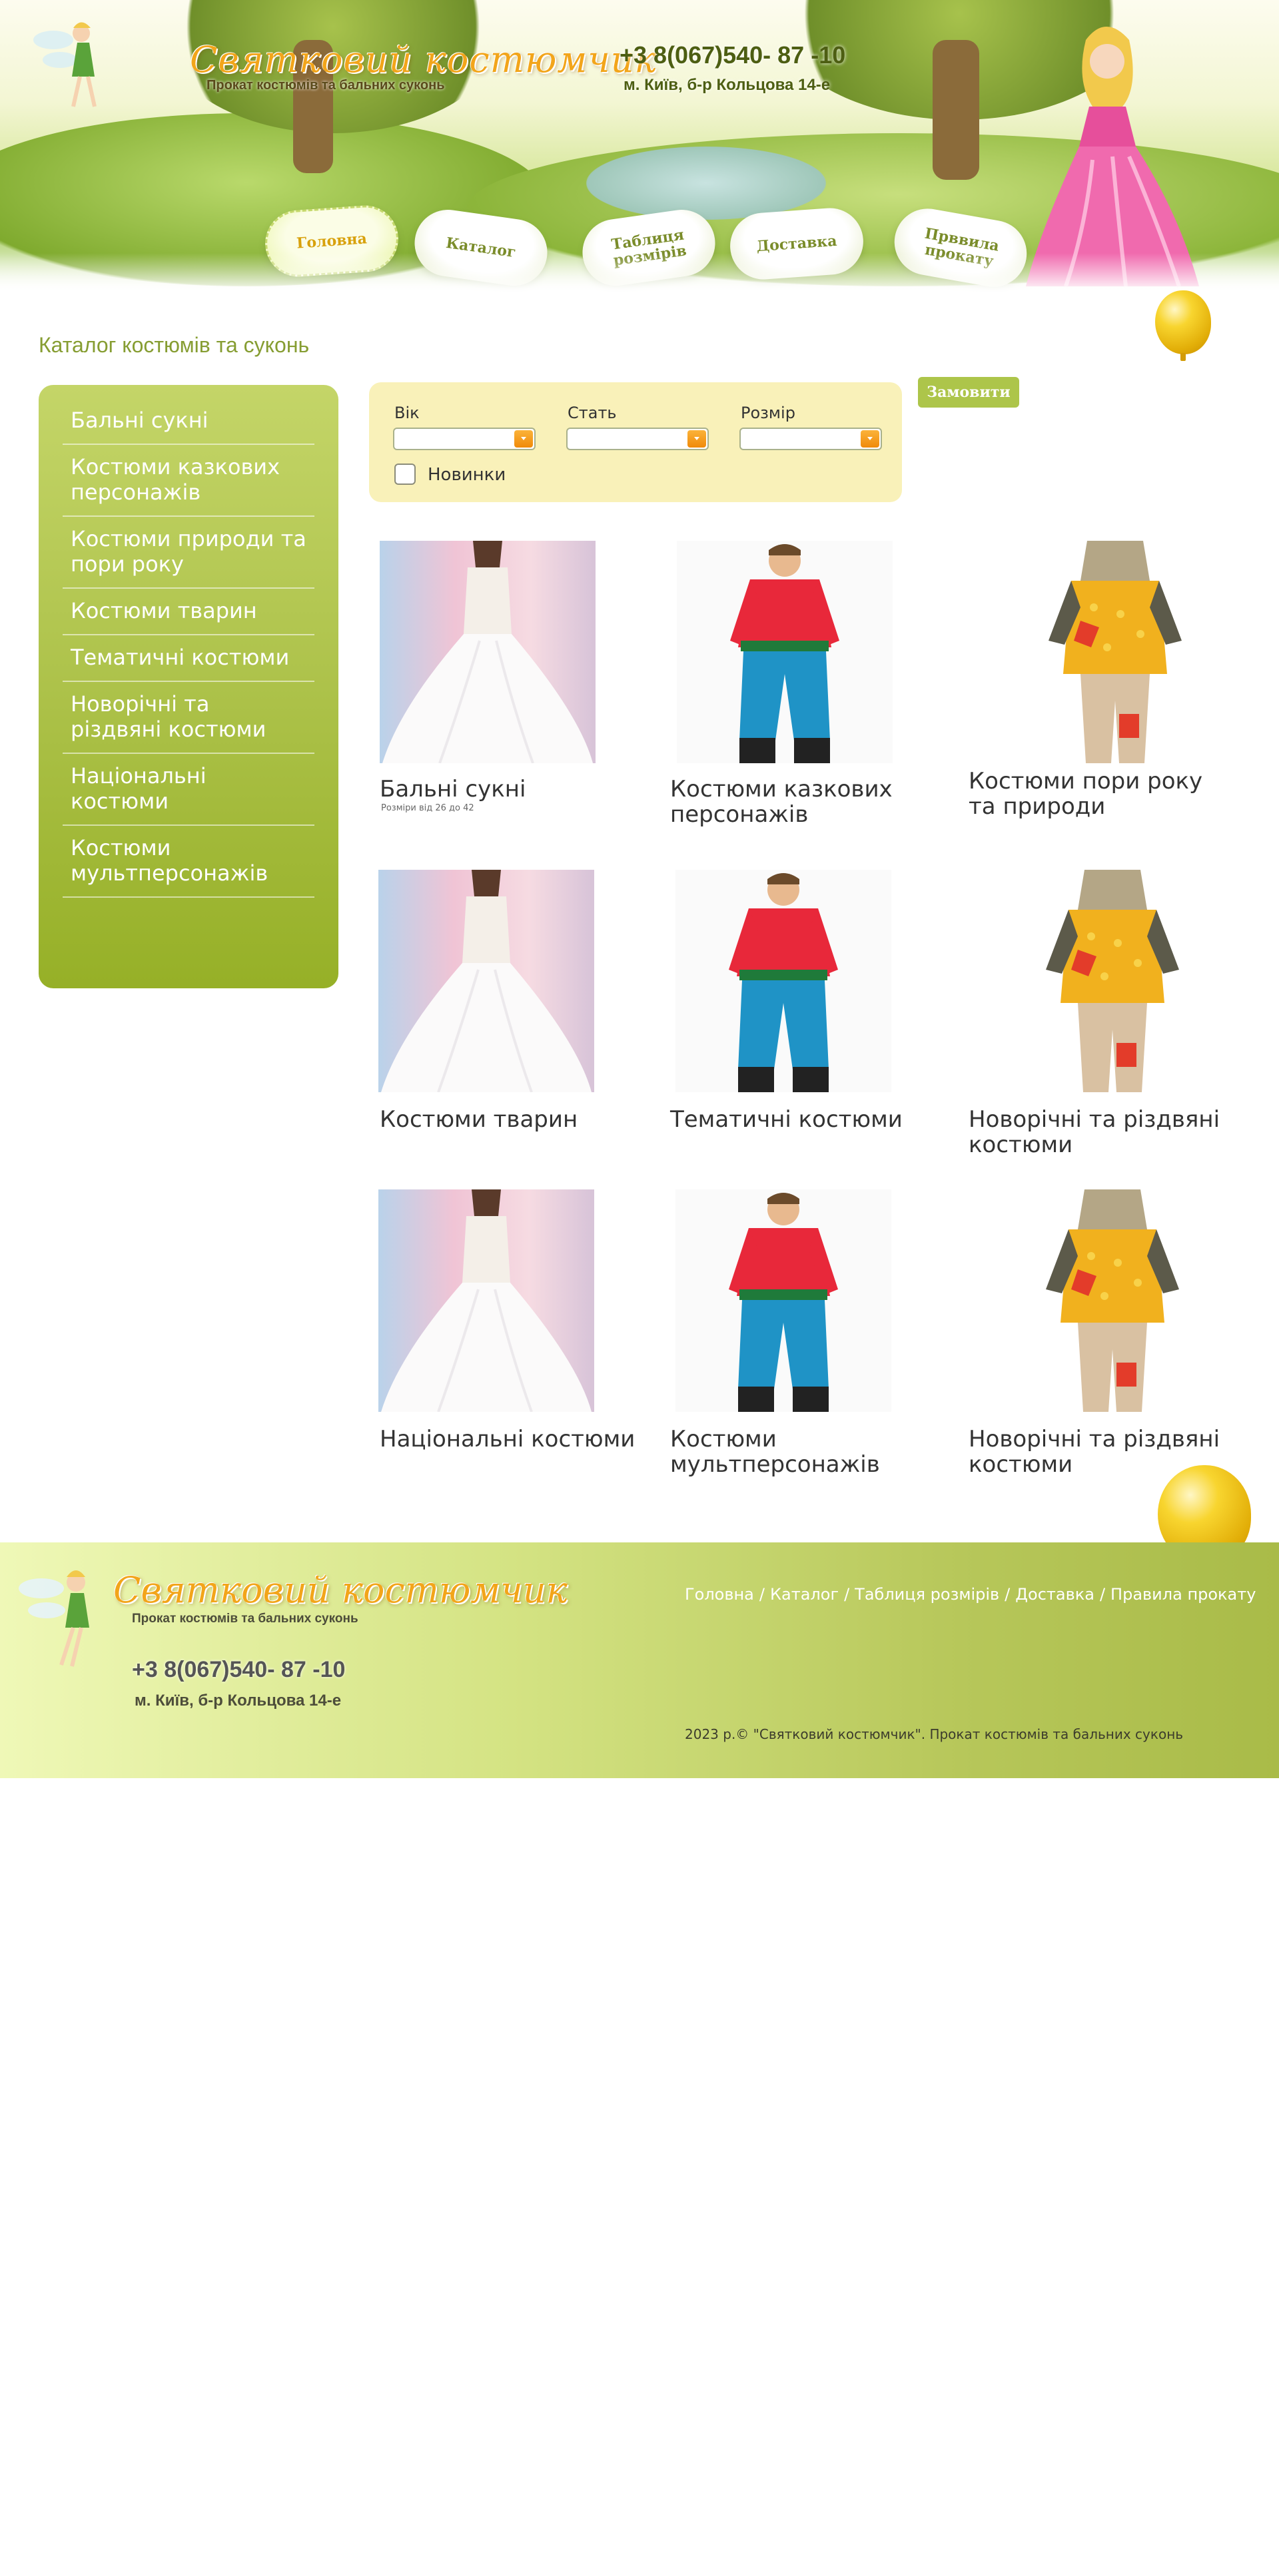  I want to click on nav-delivery-label: Доставка, so click(796, 244).